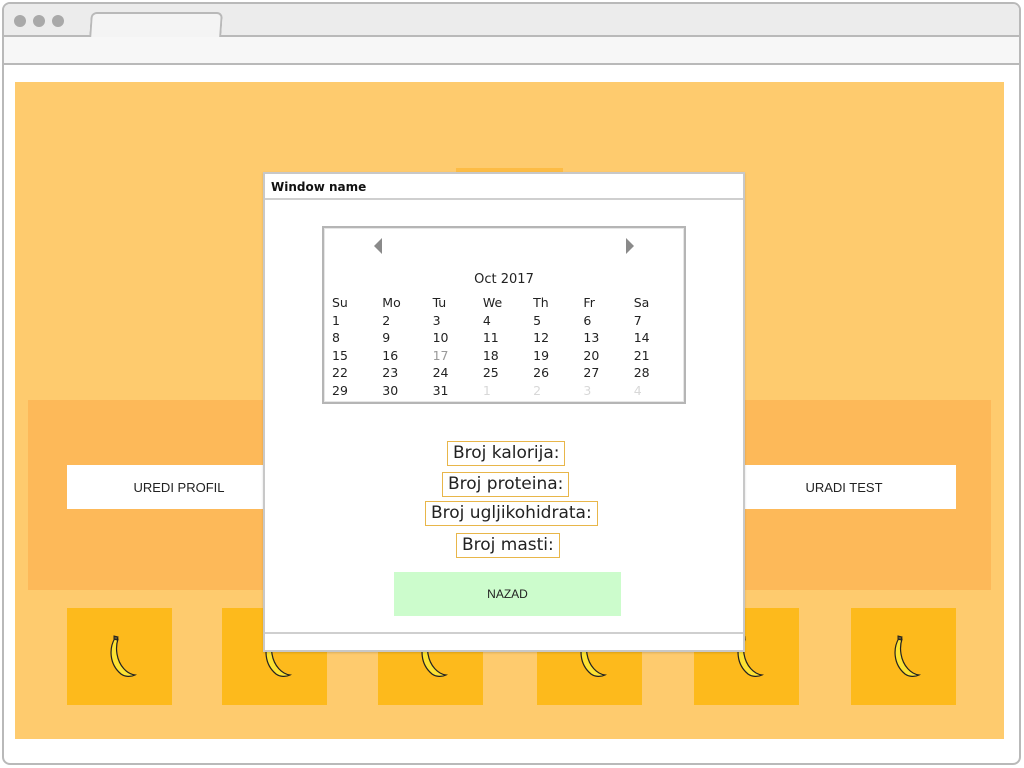 The image size is (1024, 768). What do you see at coordinates (454, 321) in the screenshot?
I see `calendar-day: 3` at bounding box center [454, 321].